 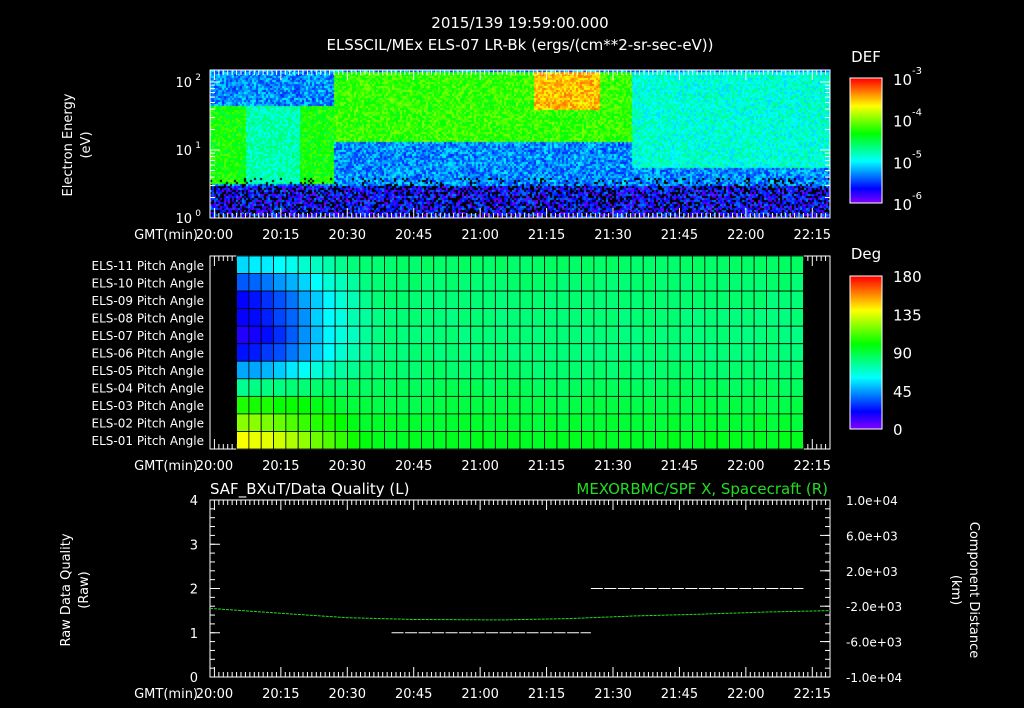 What do you see at coordinates (214, 235) in the screenshot?
I see `time-tick-label: 20:00` at bounding box center [214, 235].